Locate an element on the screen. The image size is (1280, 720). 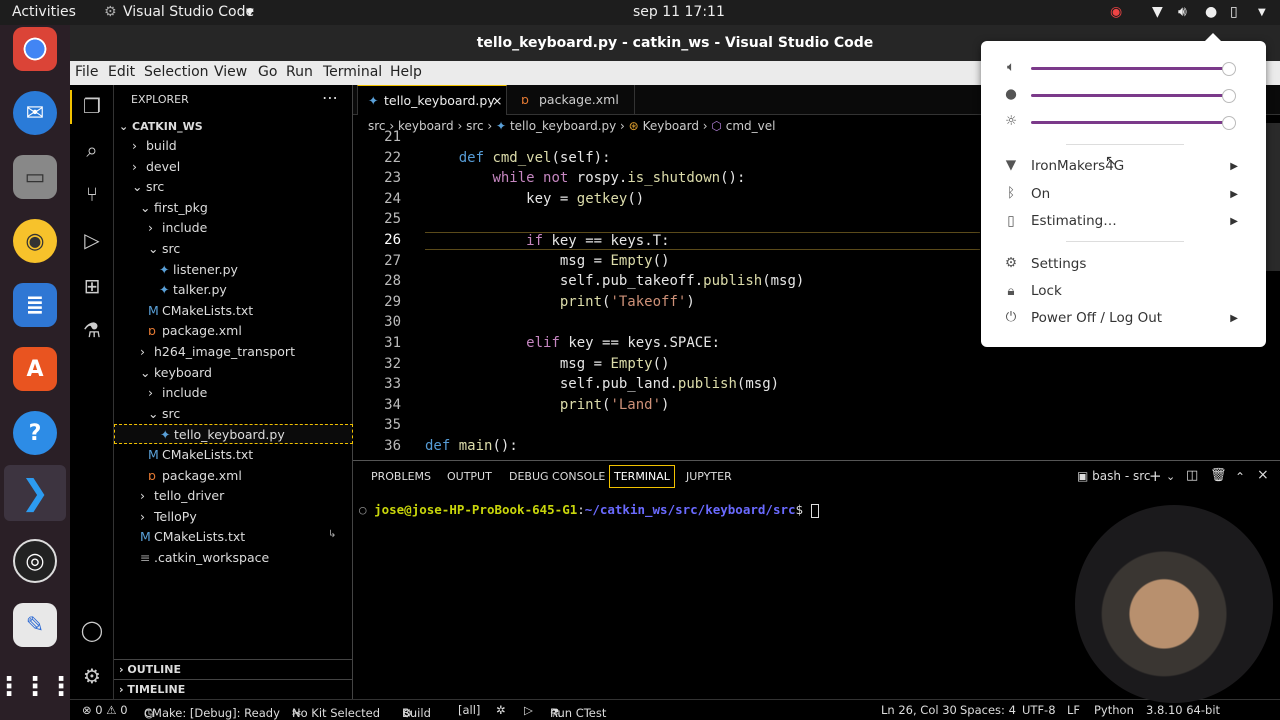
tree-item: › h264_image_transport is located at coordinates (233, 352).